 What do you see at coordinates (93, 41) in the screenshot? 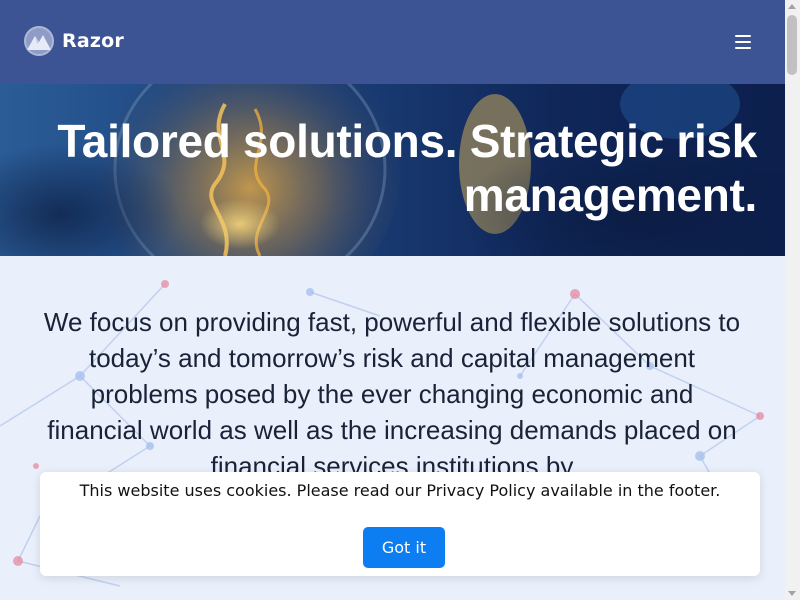
I see `brand-name: Razor` at bounding box center [93, 41].